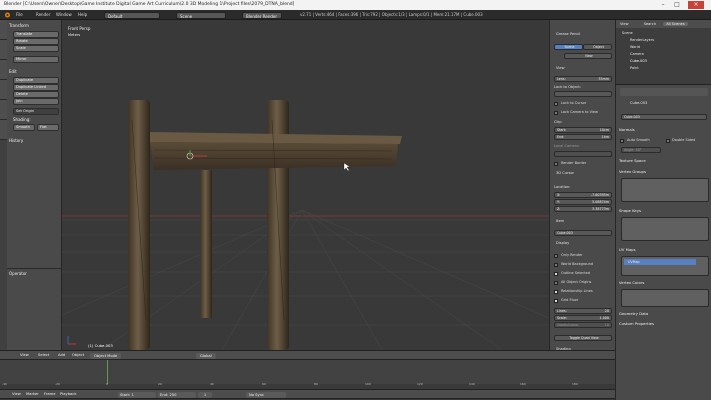  Describe the element at coordinates (177, 394) in the screenshot. I see `end-frame-field: End: 250` at that location.